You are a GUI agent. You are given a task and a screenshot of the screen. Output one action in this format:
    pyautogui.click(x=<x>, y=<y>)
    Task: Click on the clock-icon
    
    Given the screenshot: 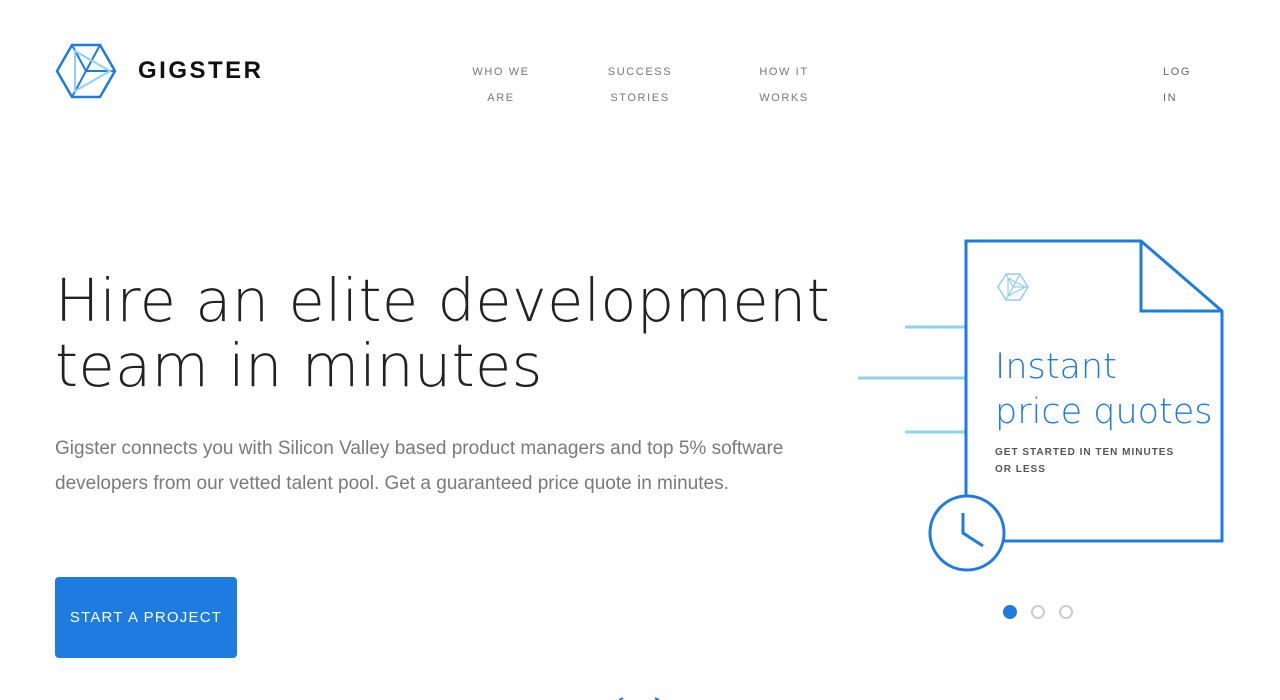 What is the action you would take?
    pyautogui.click(x=967, y=533)
    